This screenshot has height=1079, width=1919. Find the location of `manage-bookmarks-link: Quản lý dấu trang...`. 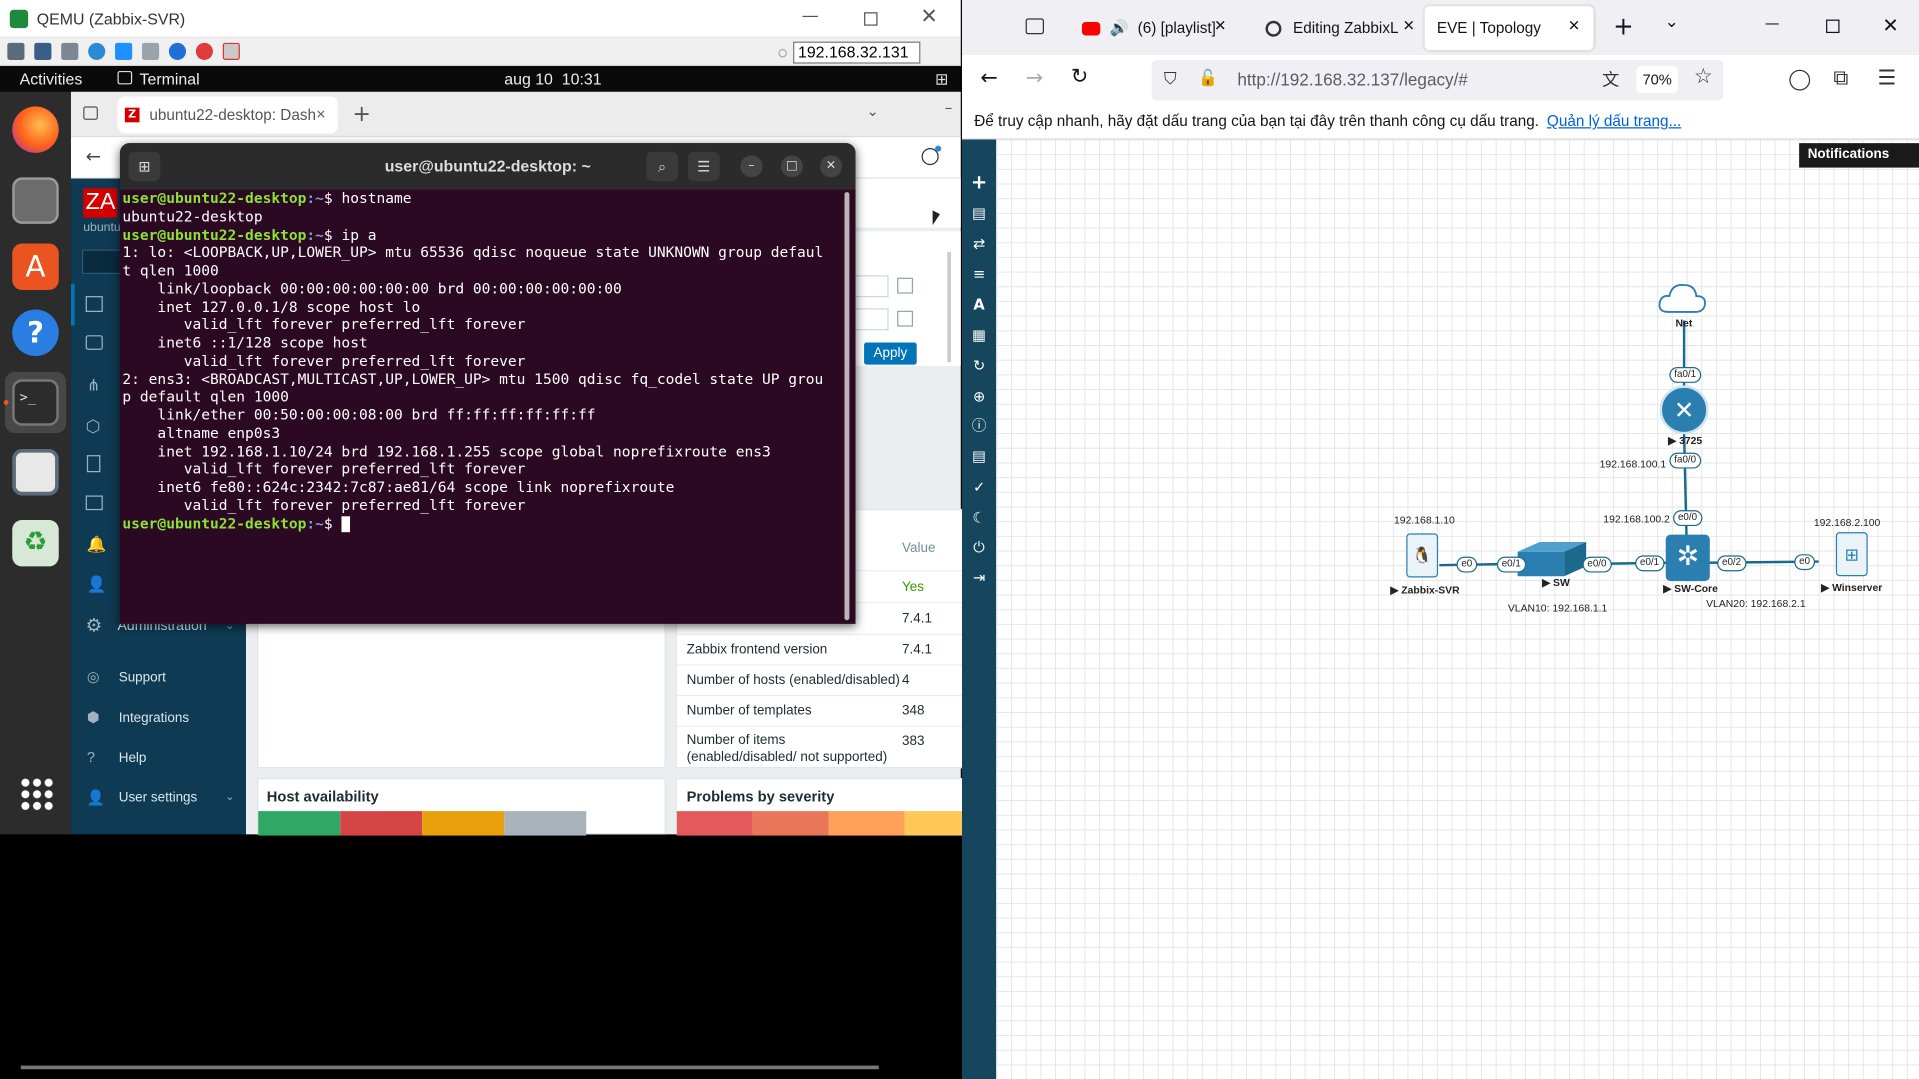

manage-bookmarks-link: Quản lý dấu trang... is located at coordinates (1614, 121).